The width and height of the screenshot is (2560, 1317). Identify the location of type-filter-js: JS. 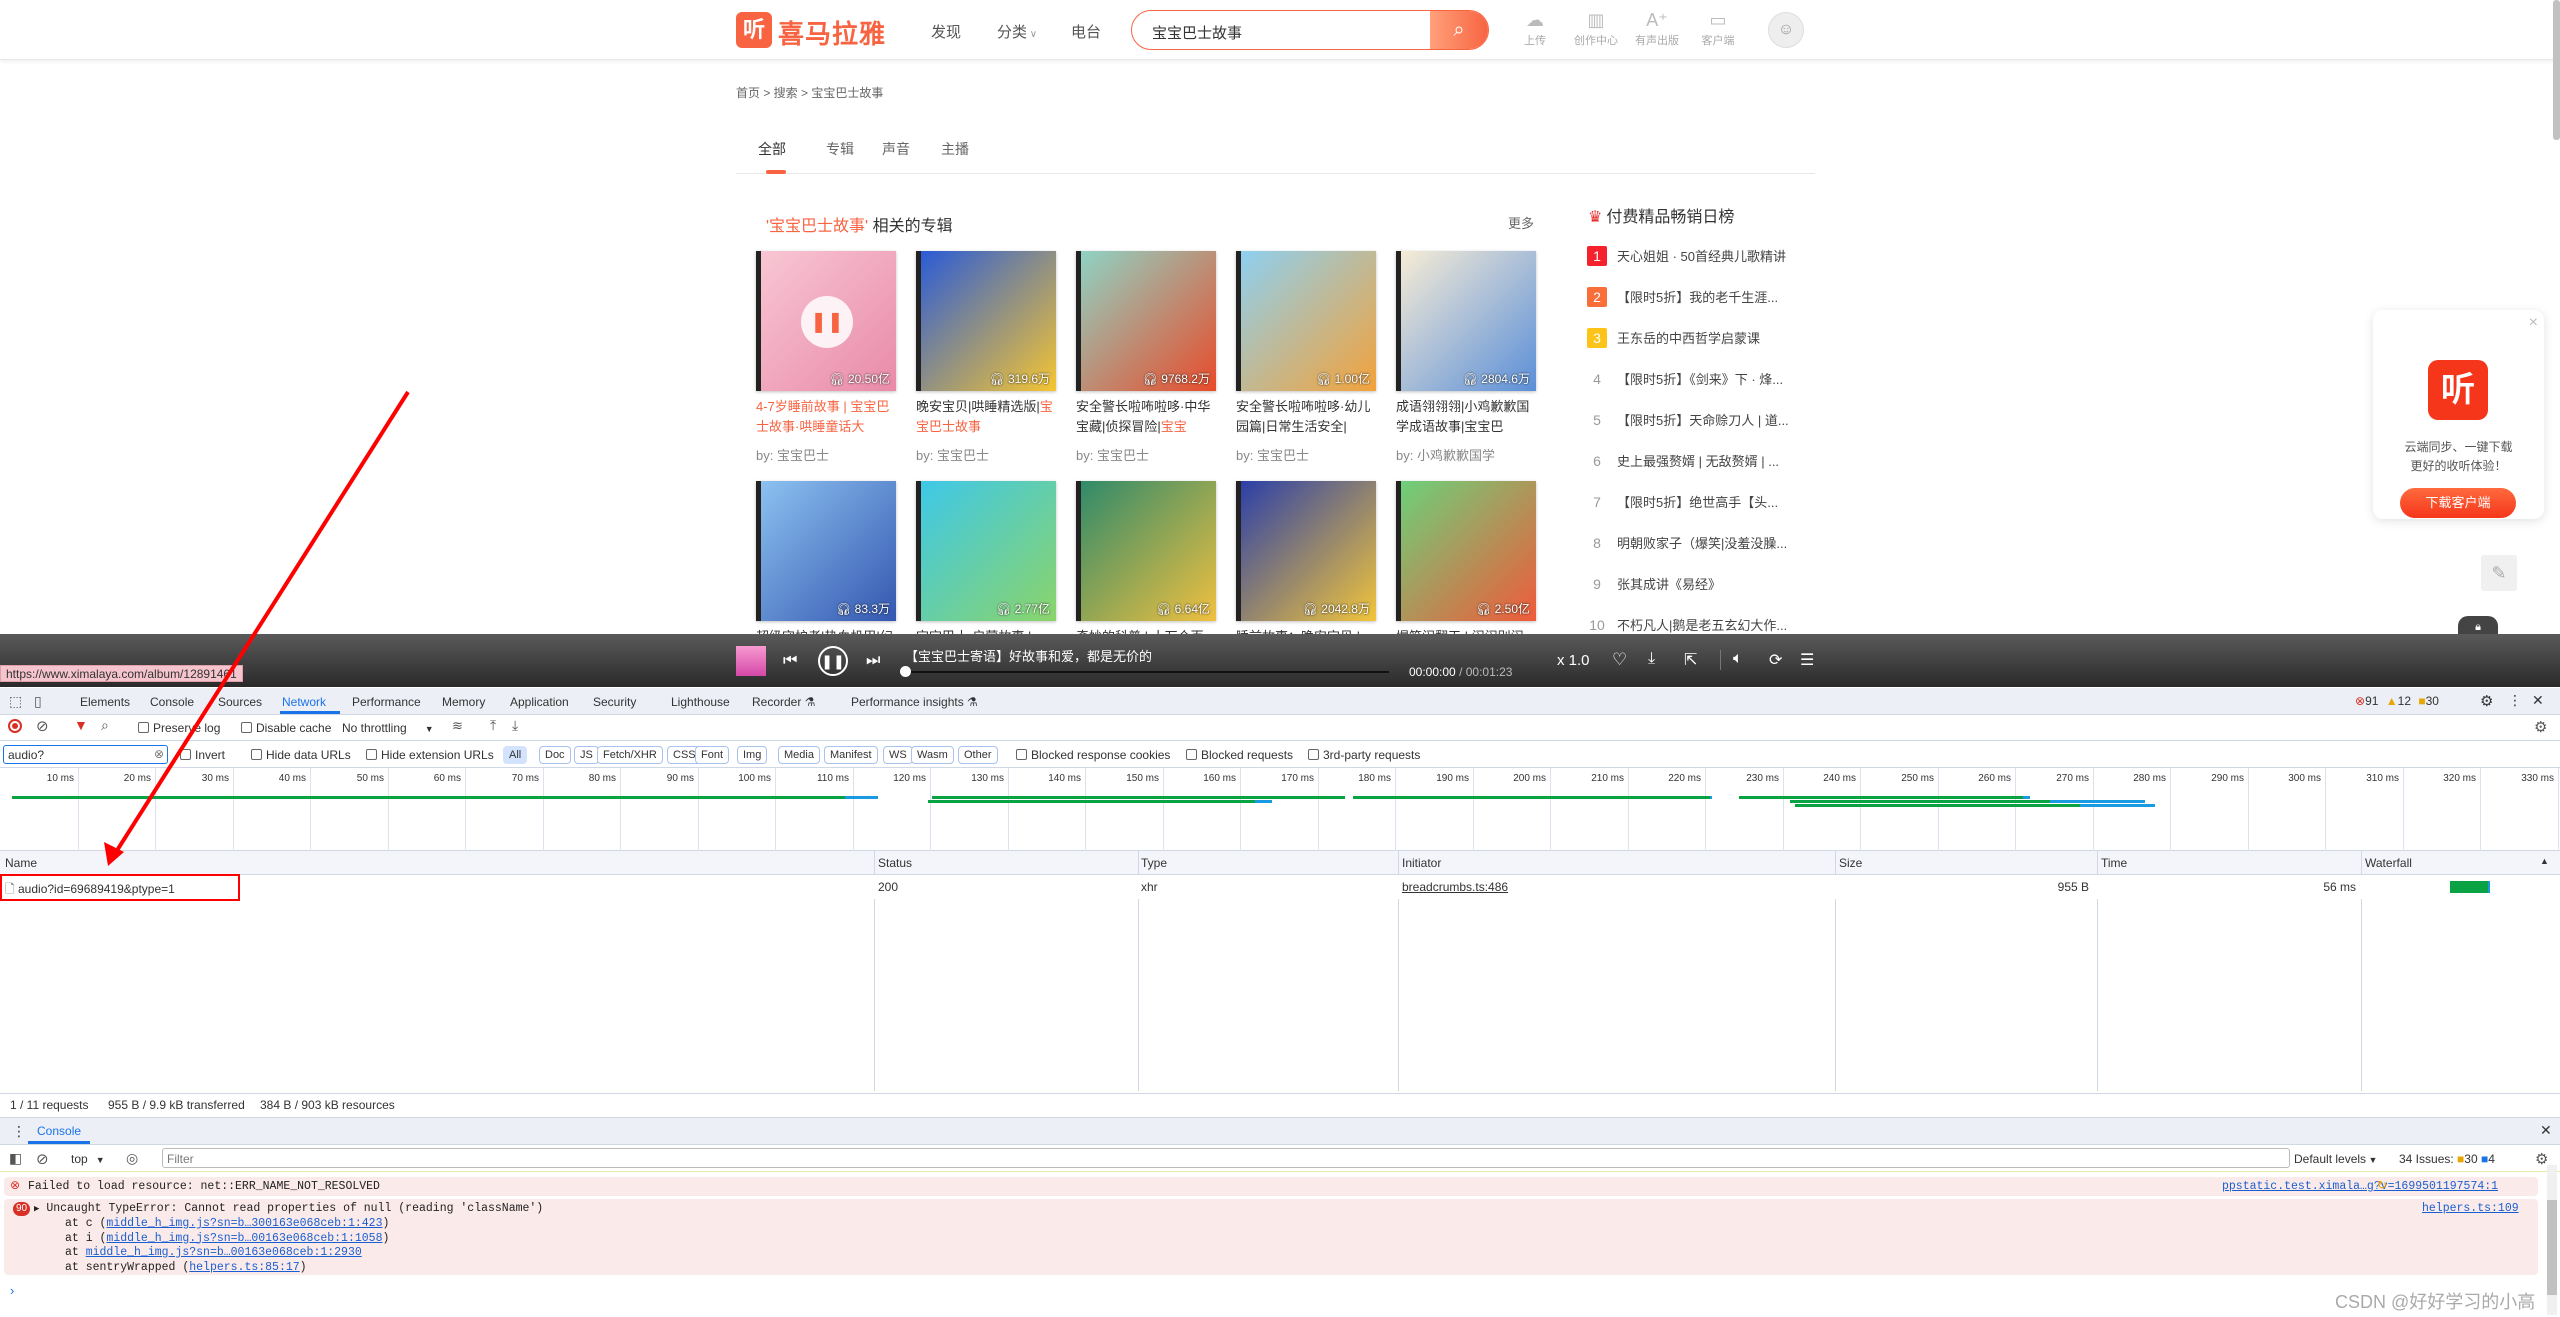
(586, 755).